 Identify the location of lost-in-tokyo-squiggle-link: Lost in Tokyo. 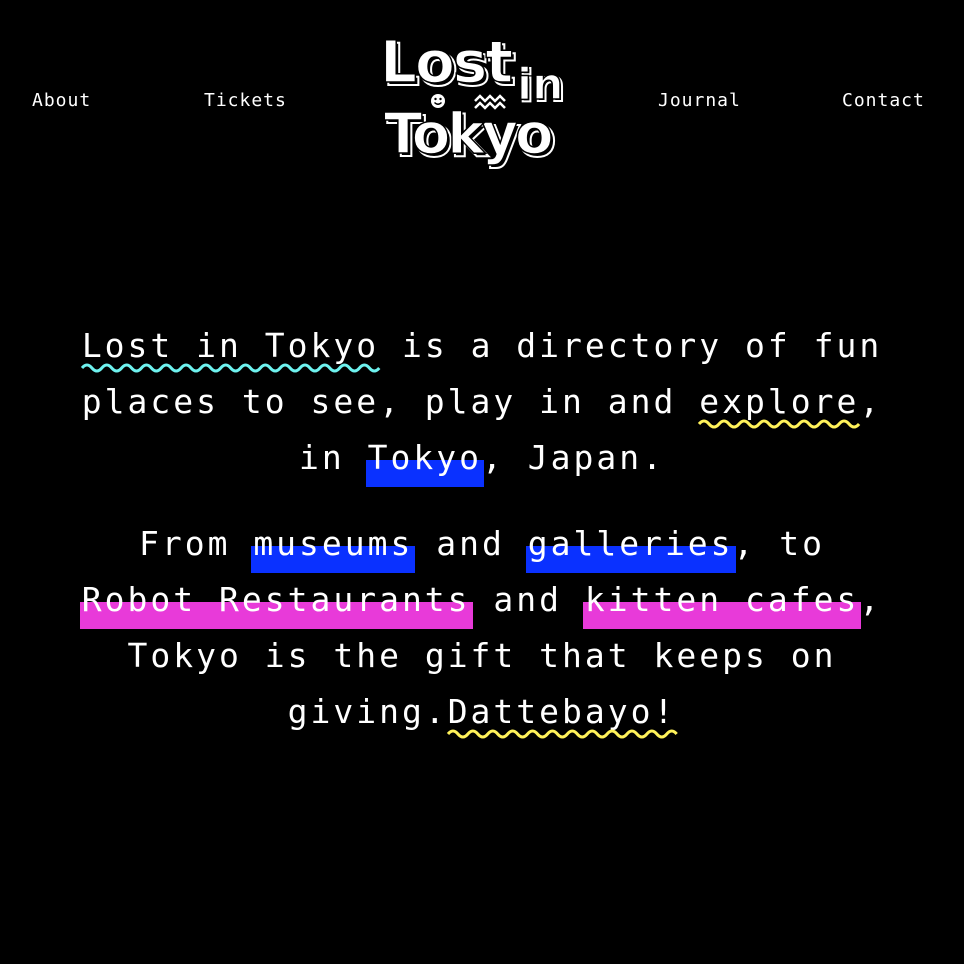
(230, 346).